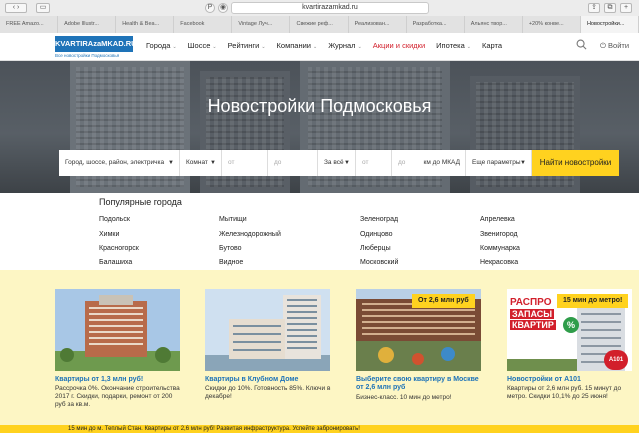  What do you see at coordinates (376, 234) in the screenshot?
I see `city-link: Одинцово` at bounding box center [376, 234].